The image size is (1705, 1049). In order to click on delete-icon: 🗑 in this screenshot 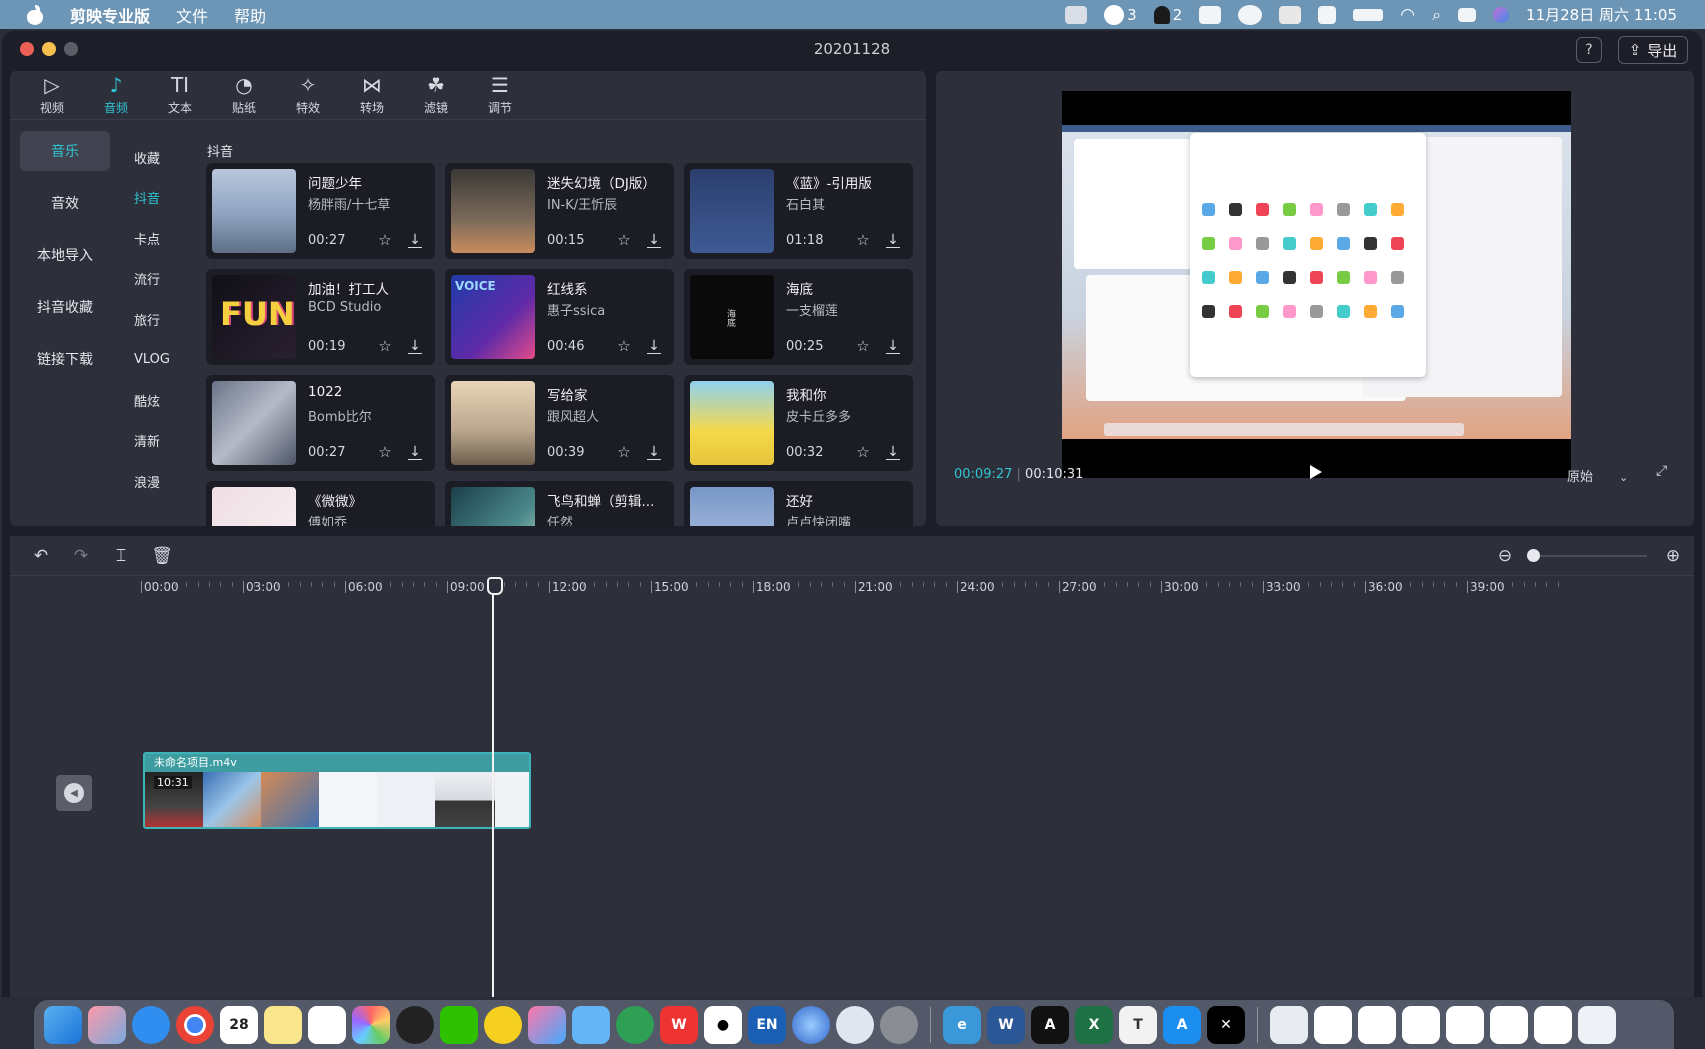, I will do `click(162, 556)`.